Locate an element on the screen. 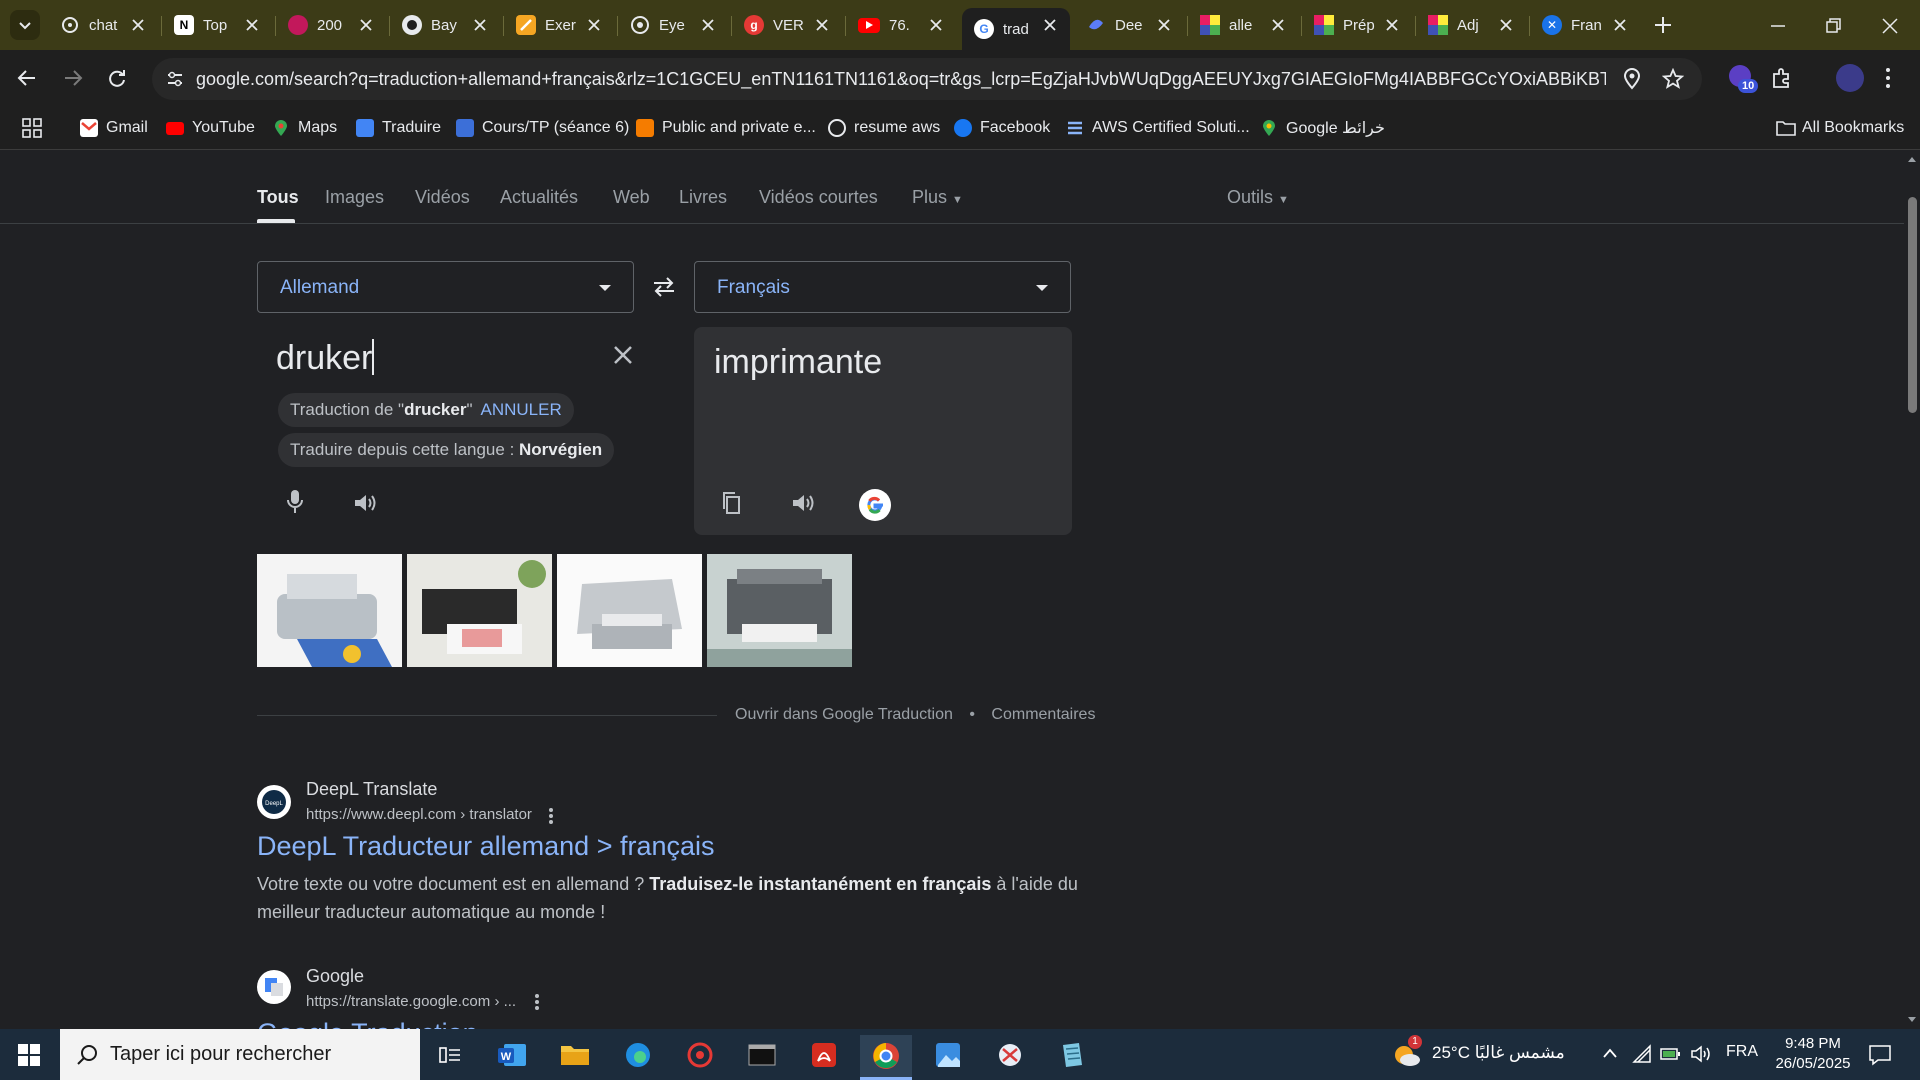 The height and width of the screenshot is (1080, 1920). more-options-icon is located at coordinates (537, 1002).